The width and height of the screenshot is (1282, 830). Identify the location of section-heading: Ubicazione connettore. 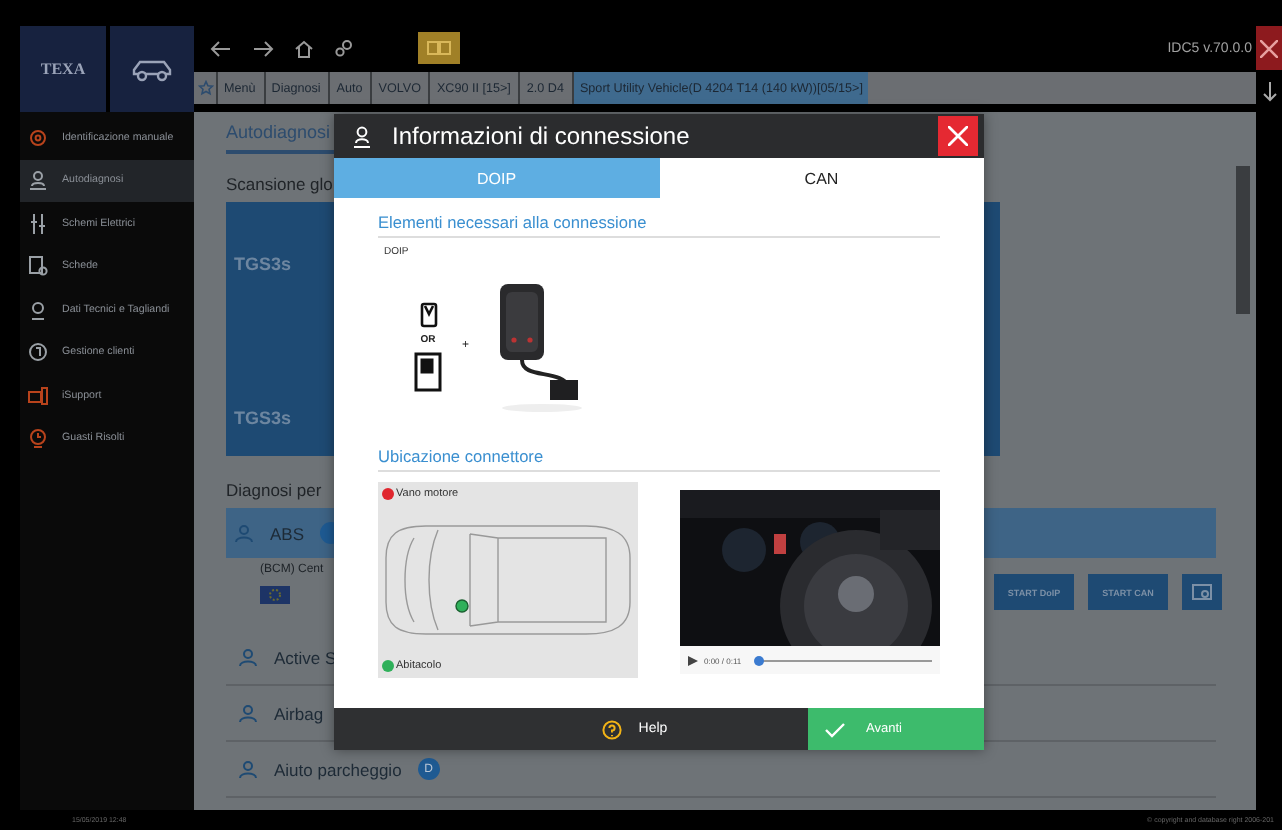
(659, 459).